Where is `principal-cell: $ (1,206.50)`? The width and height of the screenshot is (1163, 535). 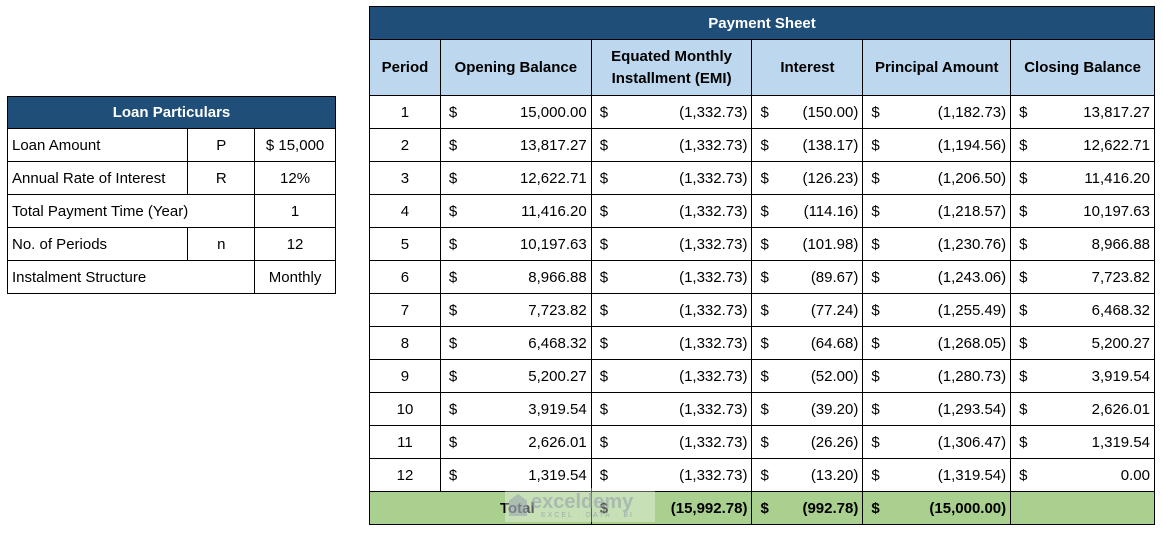 principal-cell: $ (1,206.50) is located at coordinates (937, 178).